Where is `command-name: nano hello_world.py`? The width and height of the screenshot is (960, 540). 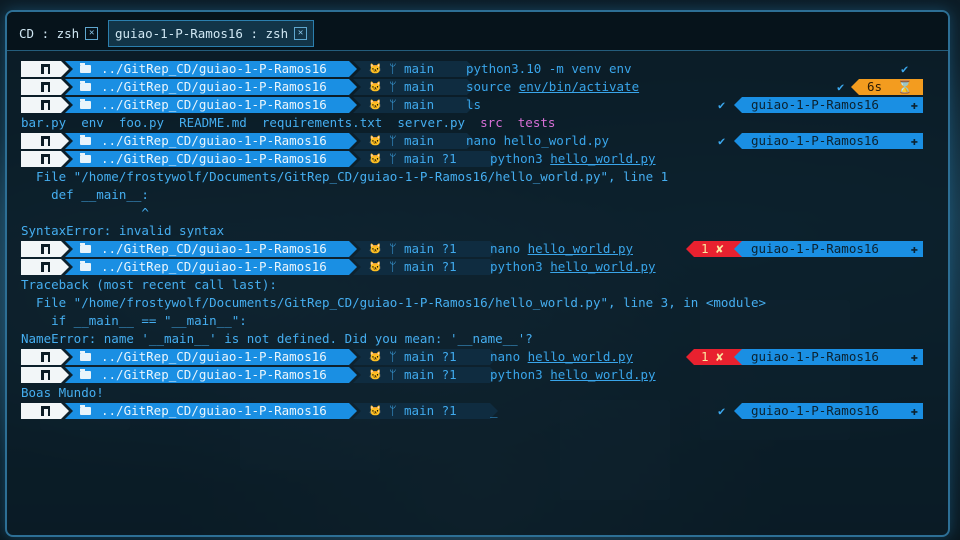
command-name: nano hello_world.py is located at coordinates (537, 140).